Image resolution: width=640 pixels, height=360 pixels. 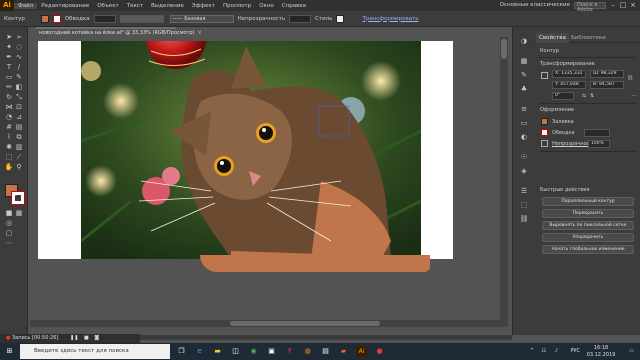 What do you see at coordinates (592, 96) in the screenshot?
I see `flip-vertical-icon: ⇅` at bounding box center [592, 96].